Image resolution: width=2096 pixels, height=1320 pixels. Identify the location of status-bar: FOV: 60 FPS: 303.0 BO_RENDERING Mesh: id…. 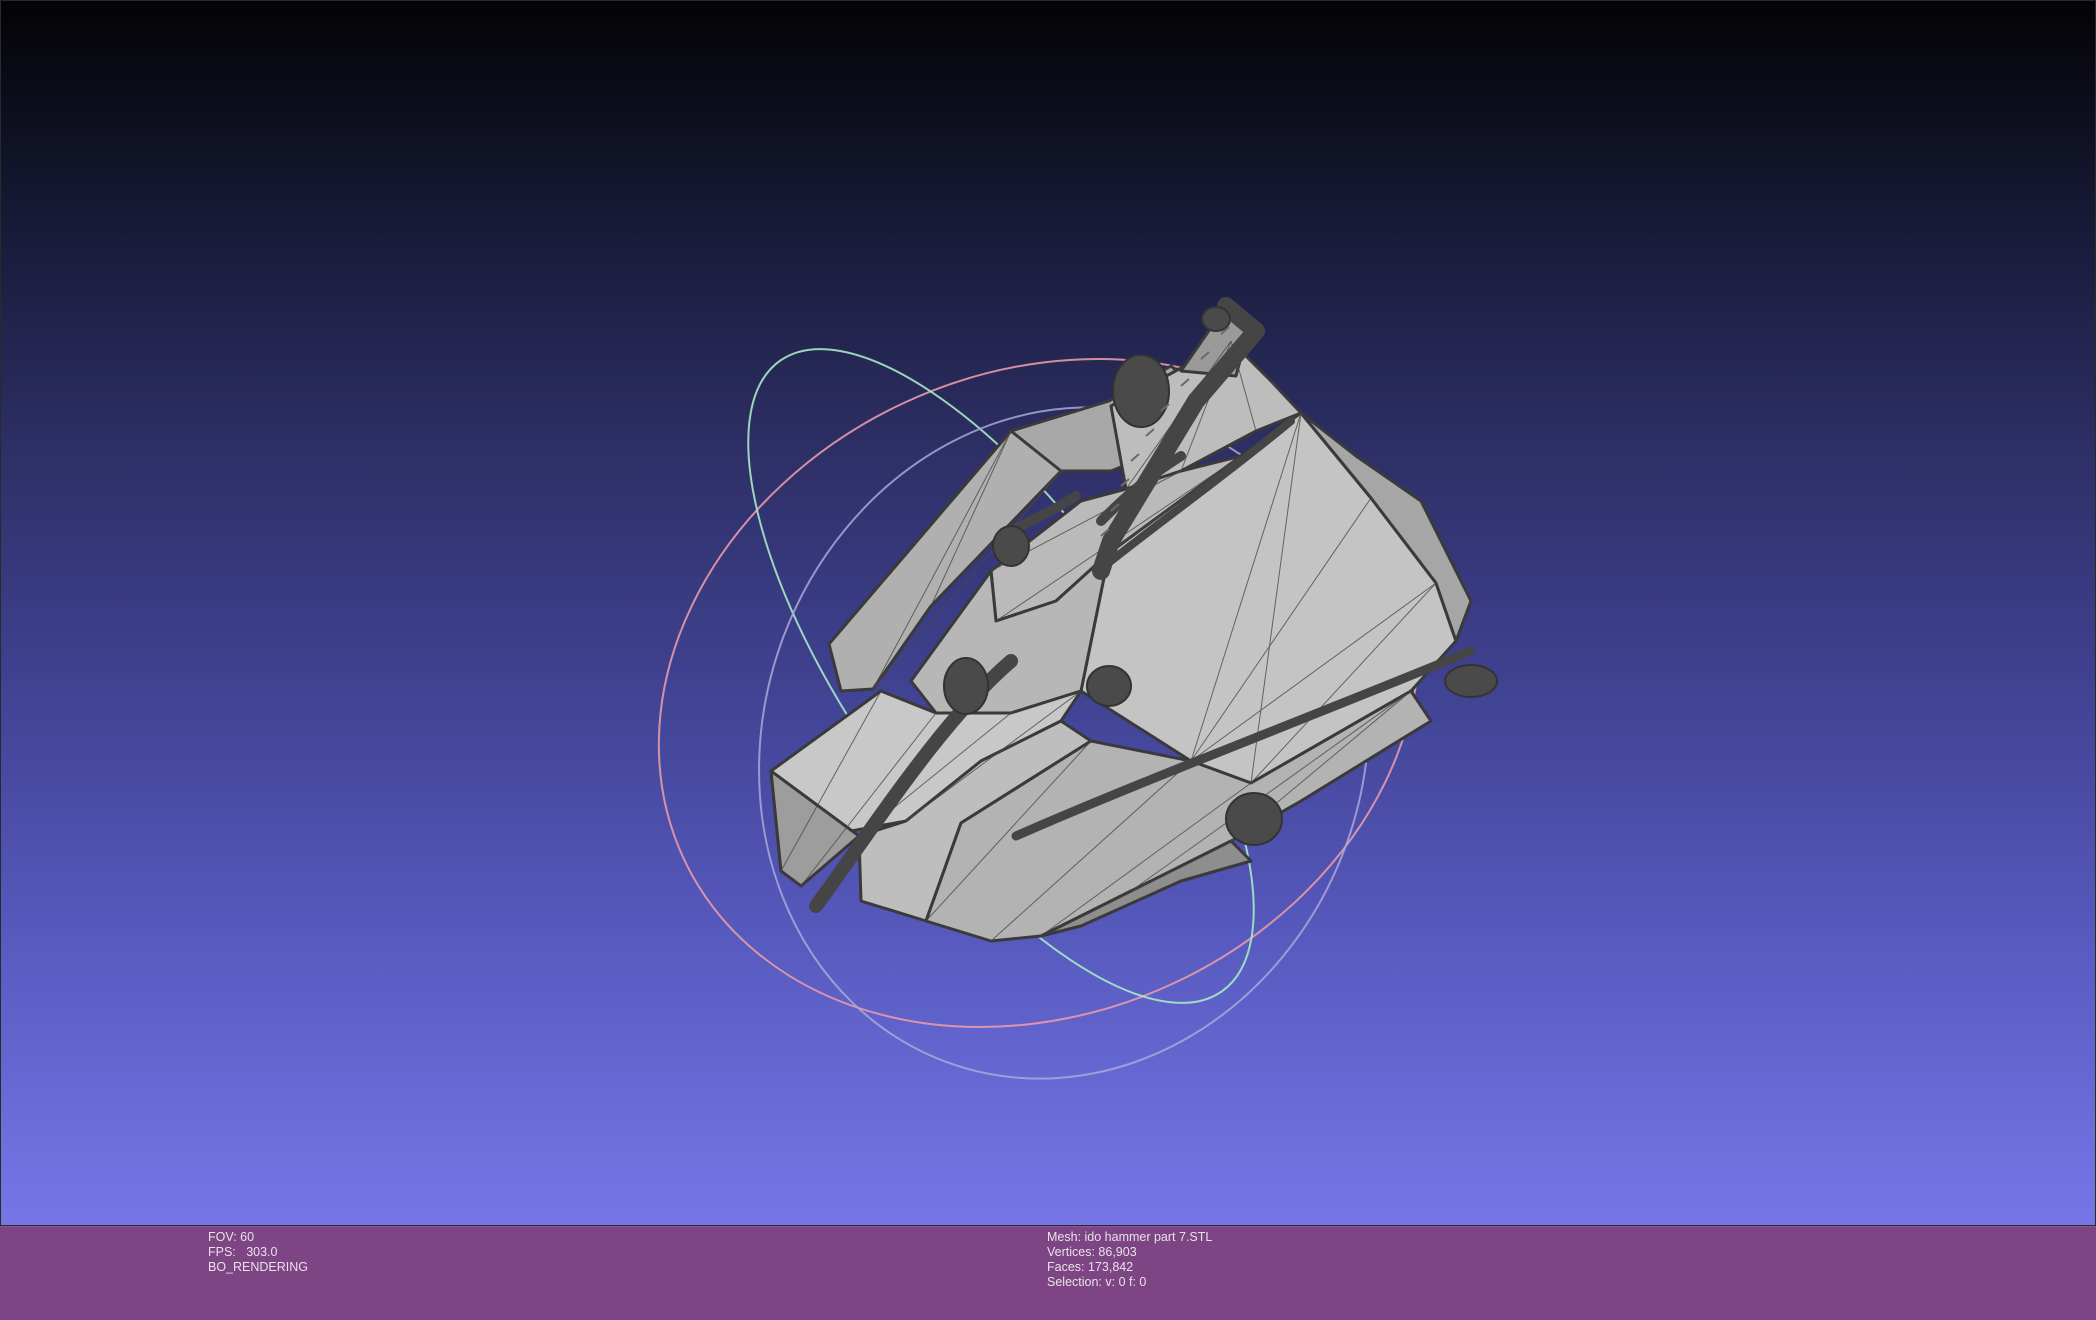
(1048, 1273).